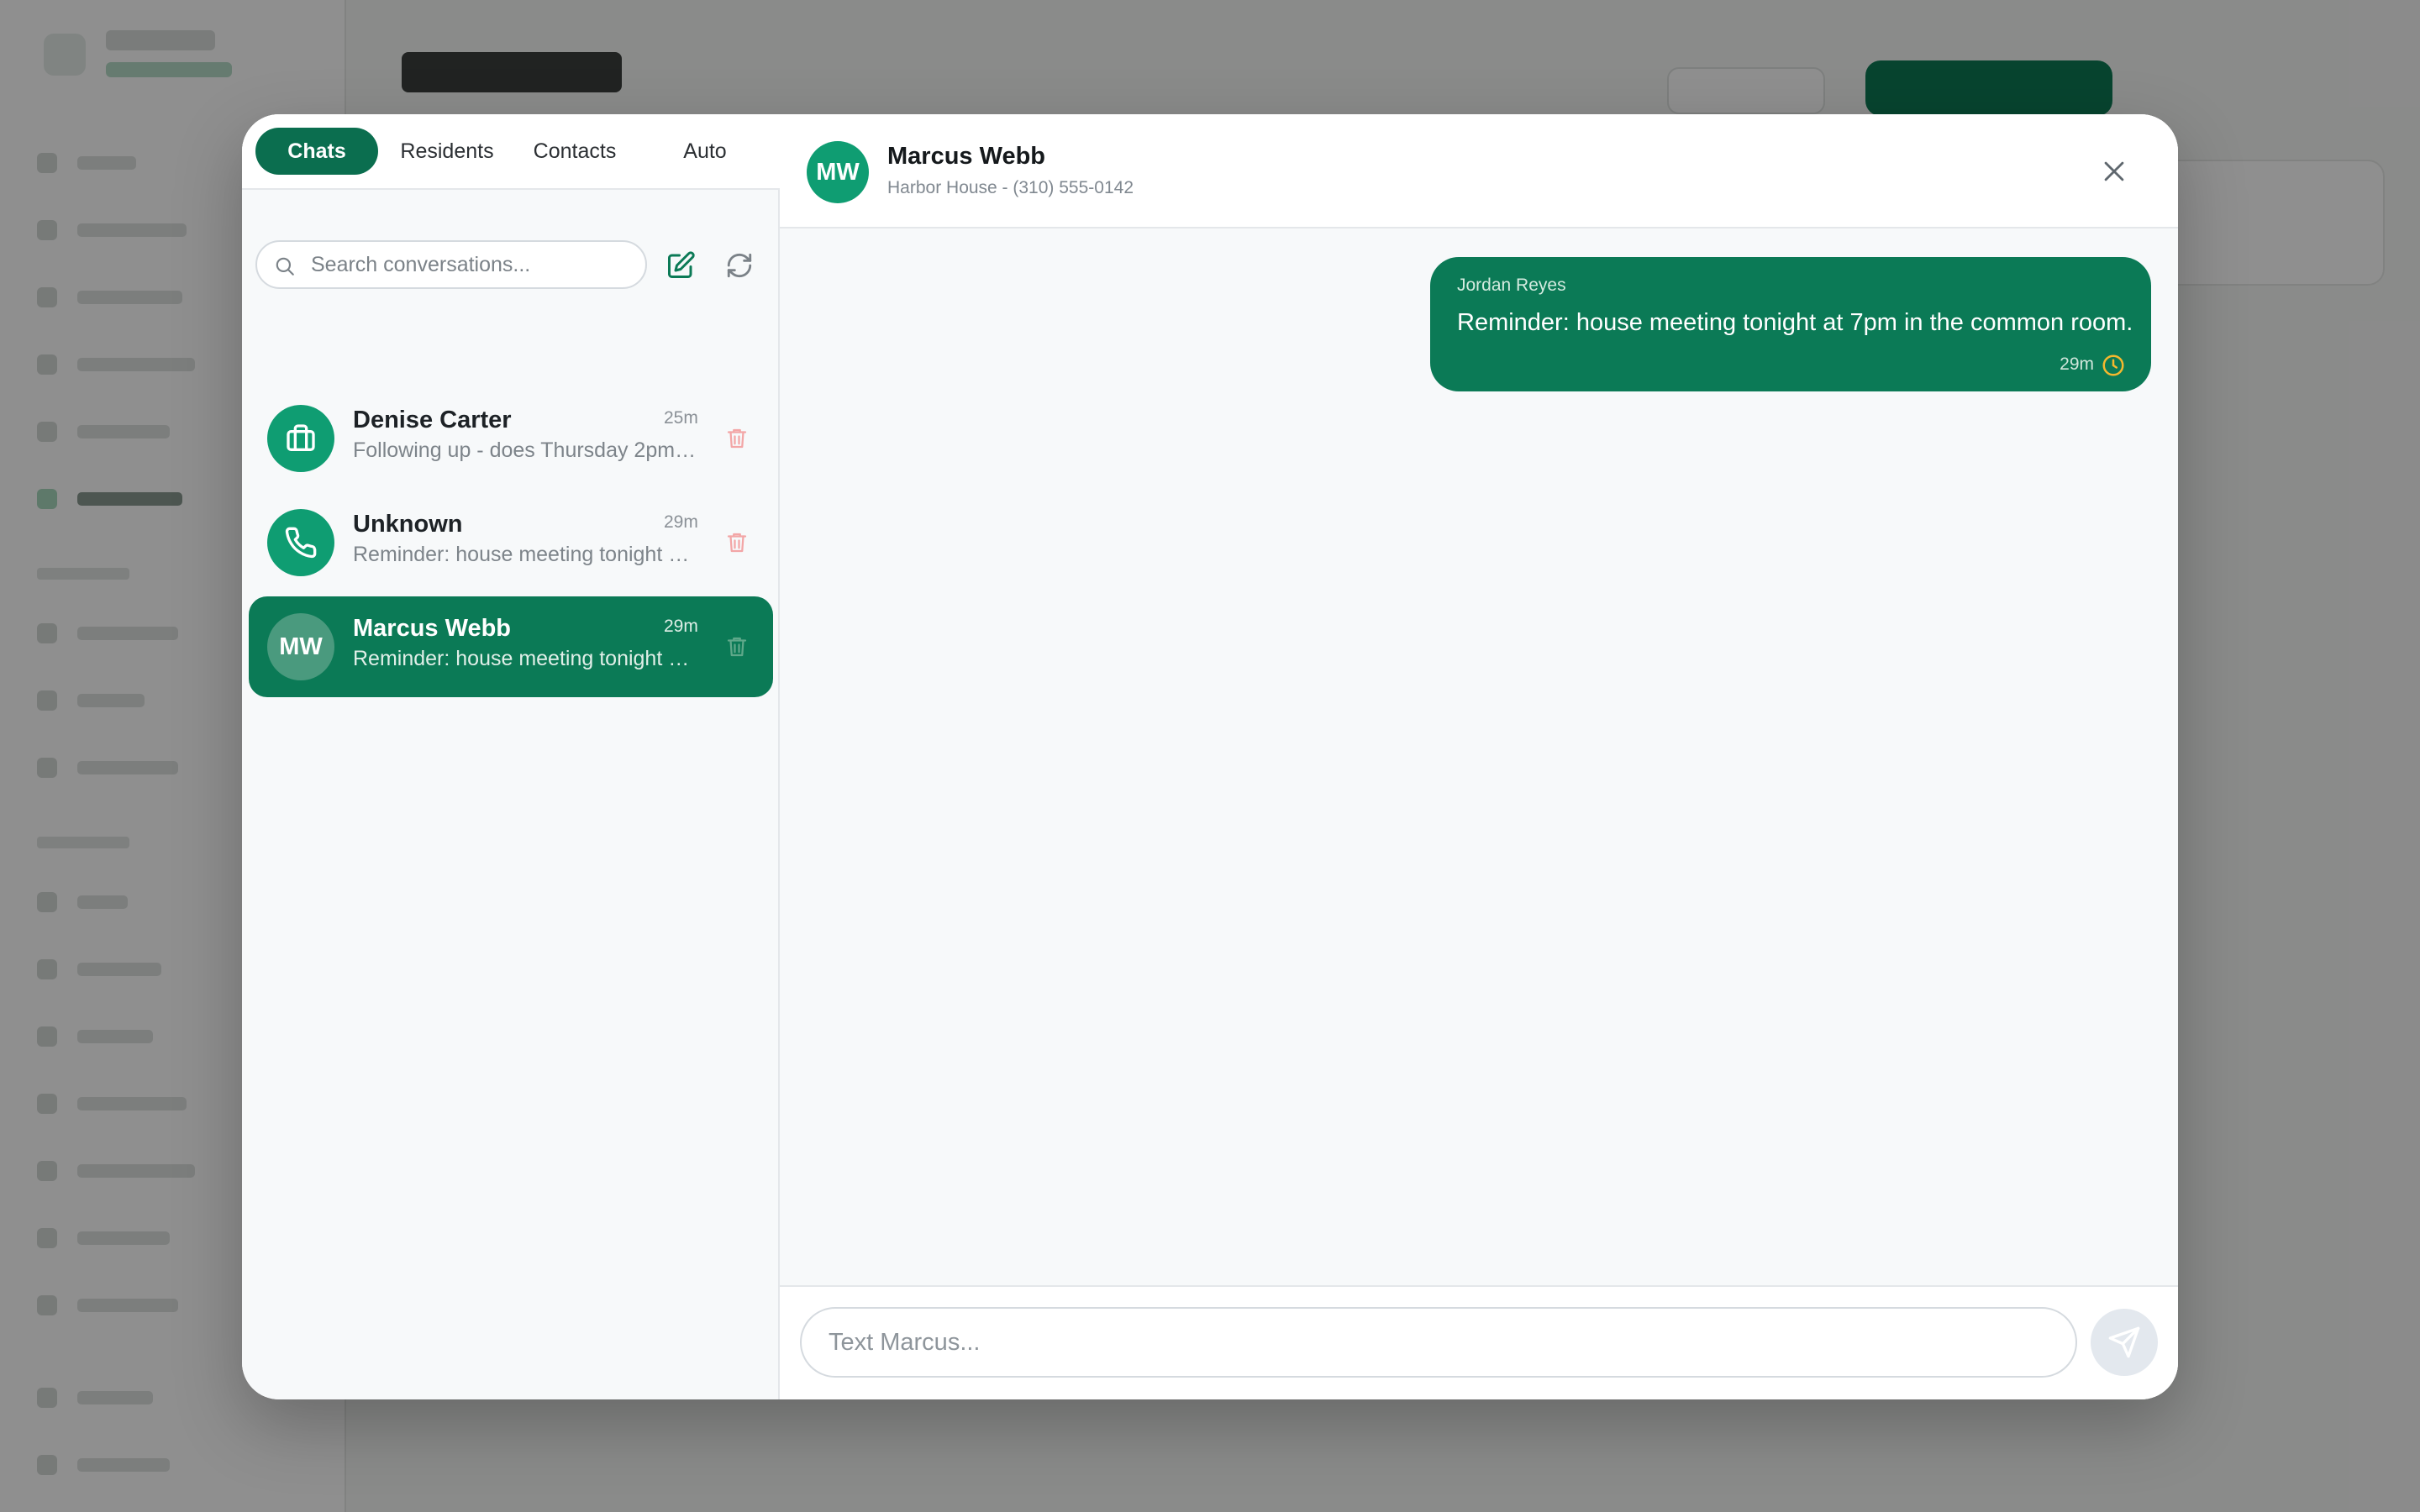 The width and height of the screenshot is (2420, 1512). Describe the element at coordinates (447, 151) in the screenshot. I see `tab-residents: Residents` at that location.